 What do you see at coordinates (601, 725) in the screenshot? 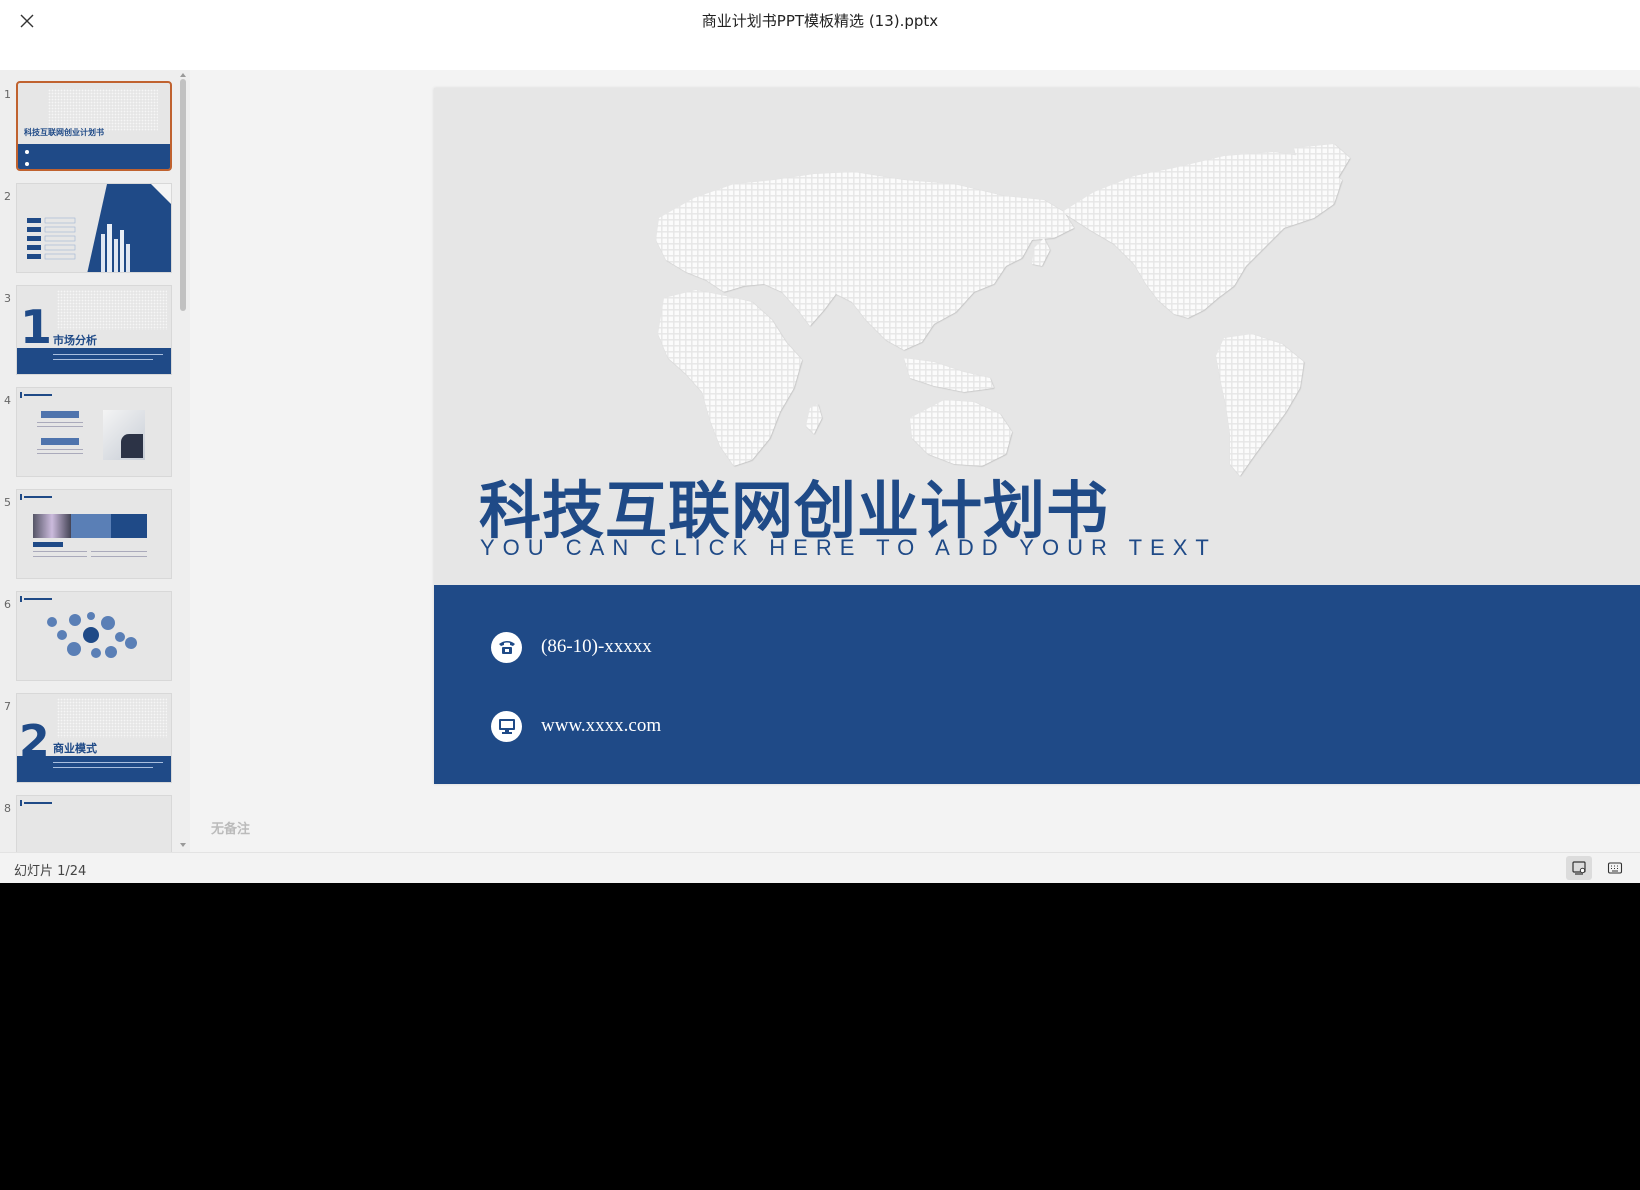
I see `website-url: www.xxxx.com` at bounding box center [601, 725].